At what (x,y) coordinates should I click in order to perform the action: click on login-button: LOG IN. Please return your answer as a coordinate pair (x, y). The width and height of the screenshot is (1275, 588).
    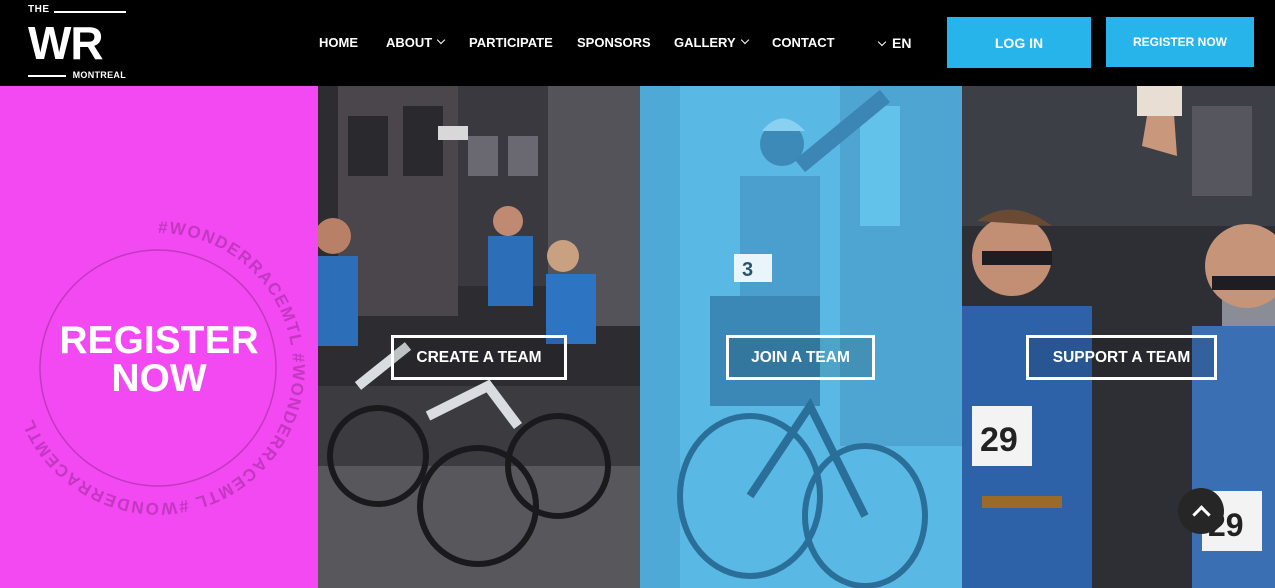
    Looking at the image, I should click on (1019, 42).